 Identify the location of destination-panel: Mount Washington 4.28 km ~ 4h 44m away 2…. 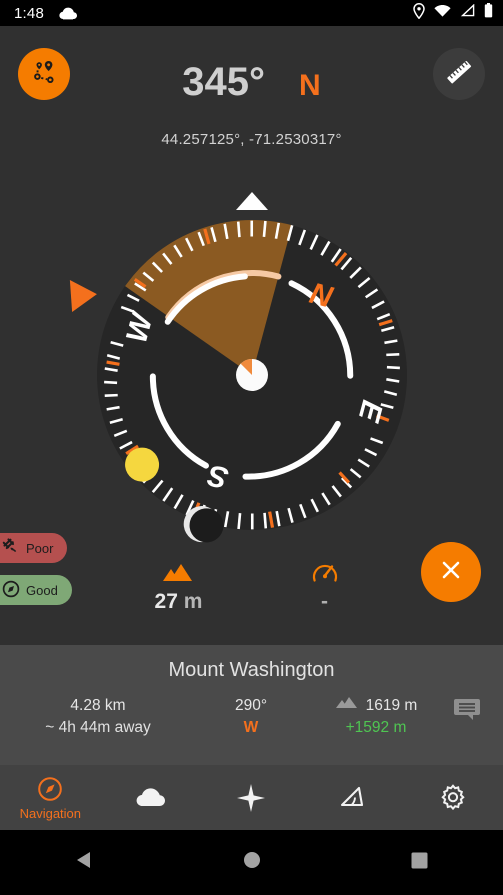
(251, 705).